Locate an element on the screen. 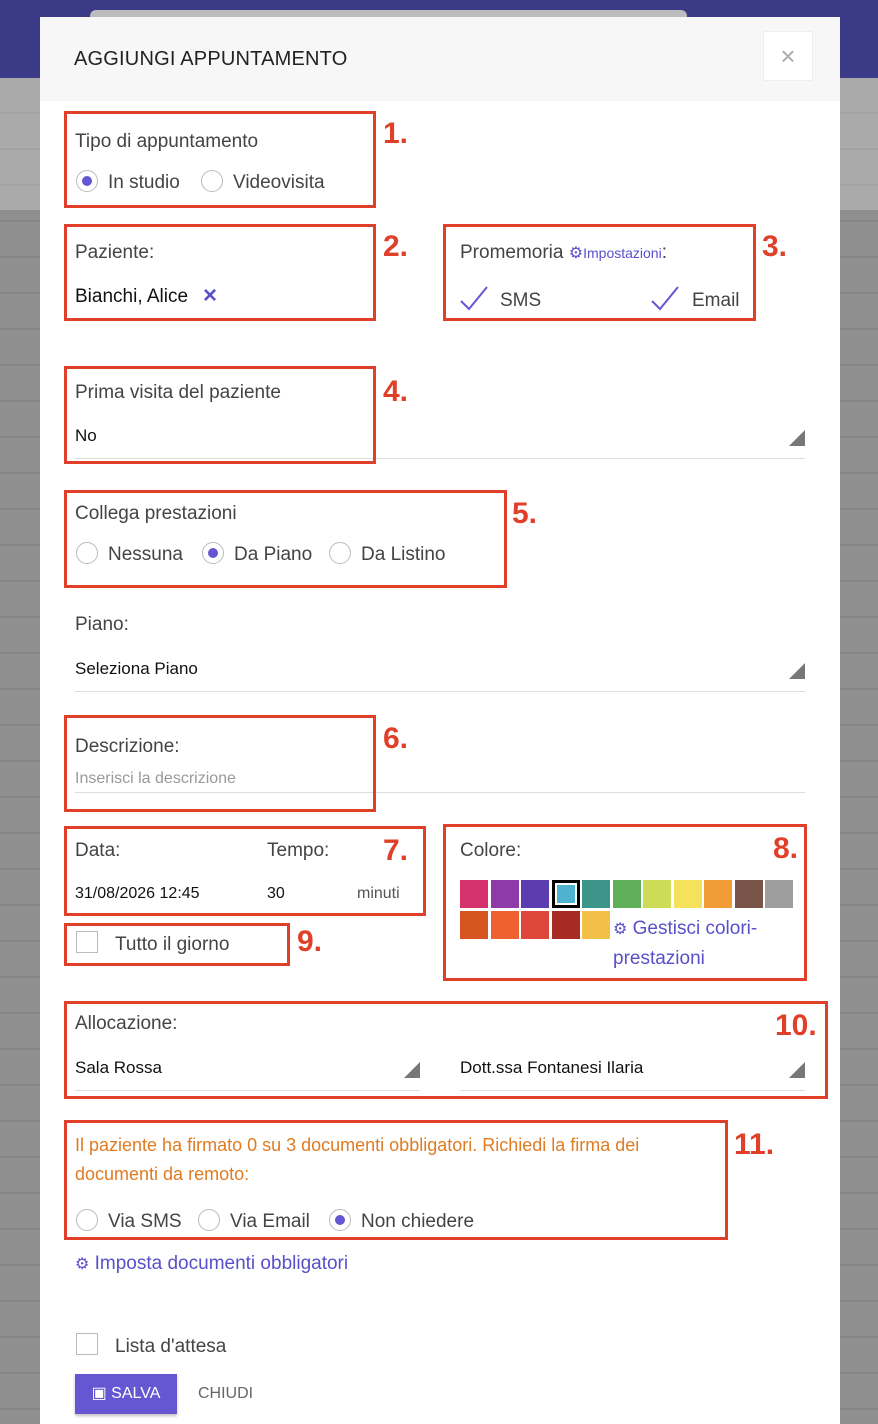  annotation-number-1: 1. is located at coordinates (396, 133).